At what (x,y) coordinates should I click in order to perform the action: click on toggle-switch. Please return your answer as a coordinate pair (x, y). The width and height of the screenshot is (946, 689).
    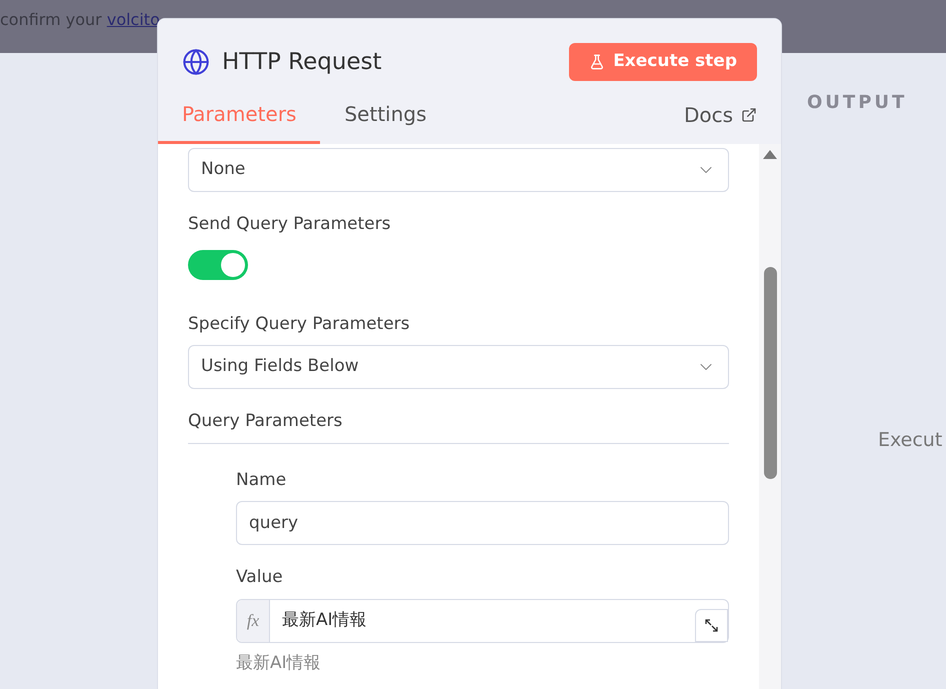
    Looking at the image, I should click on (218, 265).